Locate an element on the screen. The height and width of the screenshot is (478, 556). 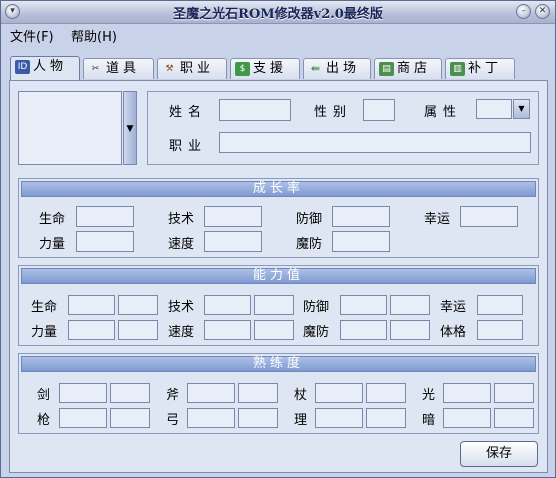
ability-label-strength: 力量 is located at coordinates (44, 332).